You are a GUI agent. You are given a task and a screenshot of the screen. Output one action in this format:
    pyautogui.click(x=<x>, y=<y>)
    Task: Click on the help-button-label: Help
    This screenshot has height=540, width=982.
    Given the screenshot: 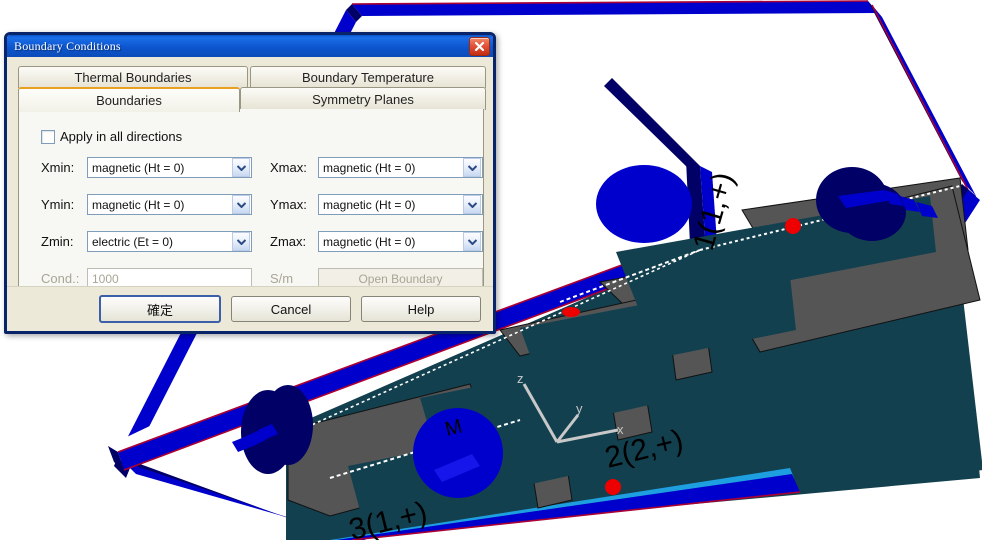 What is the action you would take?
    pyautogui.click(x=421, y=309)
    